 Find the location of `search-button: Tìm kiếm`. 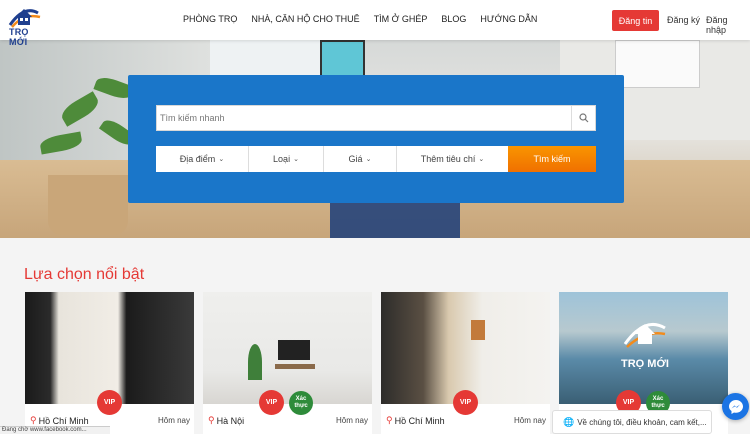

search-button: Tìm kiếm is located at coordinates (552, 159).